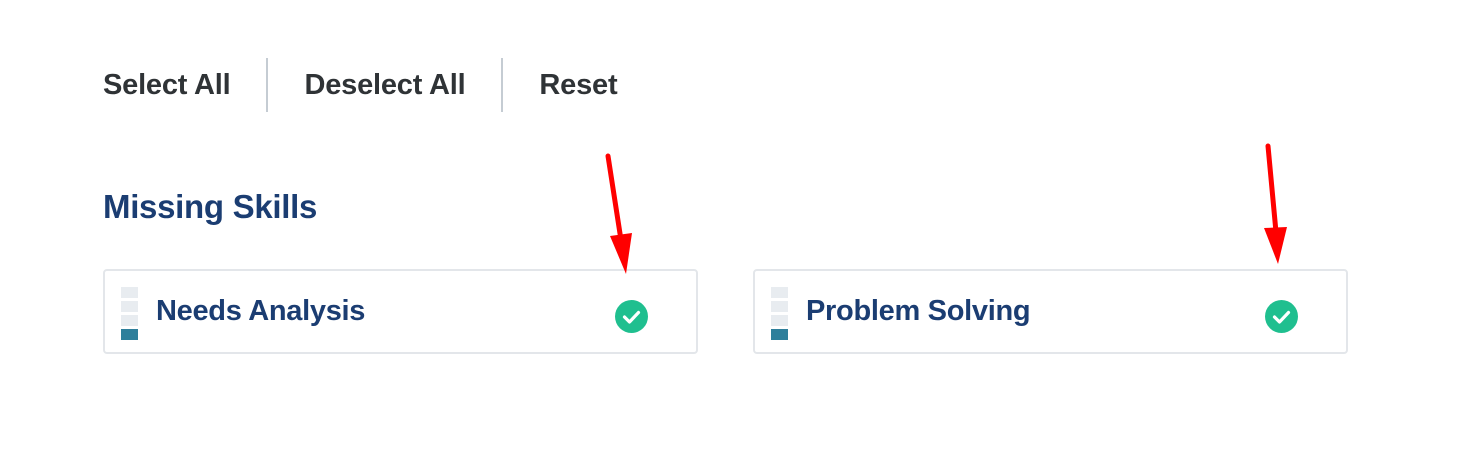 The width and height of the screenshot is (1468, 471). Describe the element at coordinates (578, 85) in the screenshot. I see `reset-button: Reset` at that location.